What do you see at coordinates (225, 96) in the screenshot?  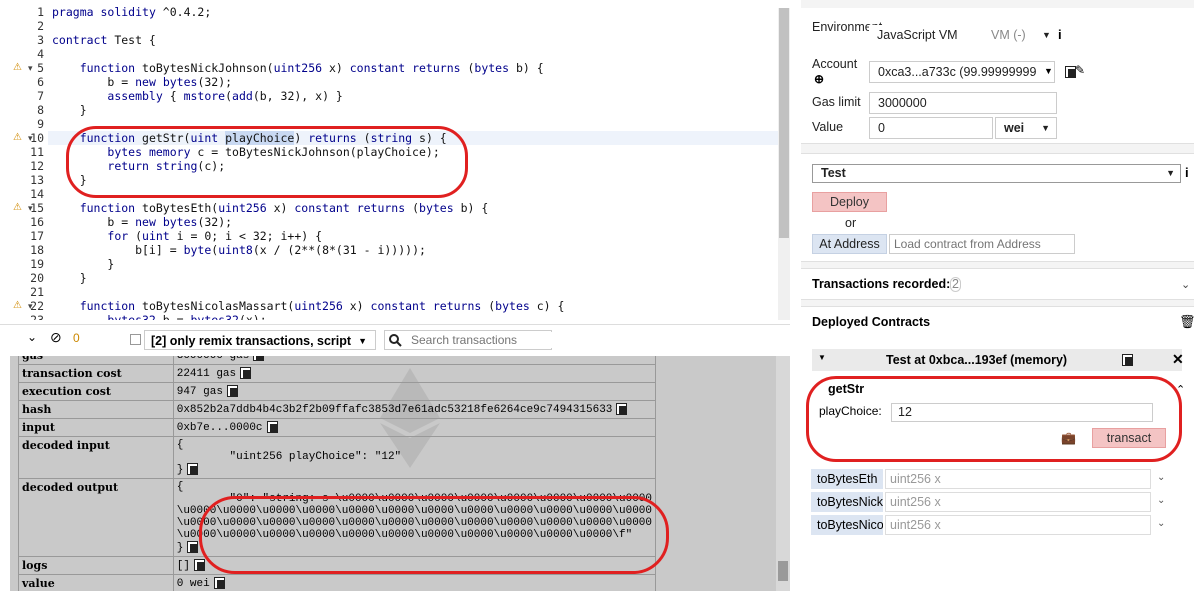 I see `code-line: assembly { mstore(add(b, 32), x) }` at bounding box center [225, 96].